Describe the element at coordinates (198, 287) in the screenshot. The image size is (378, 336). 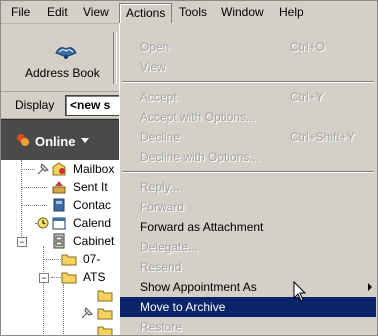
I see `menu-item-label: Show Appointment As` at that location.